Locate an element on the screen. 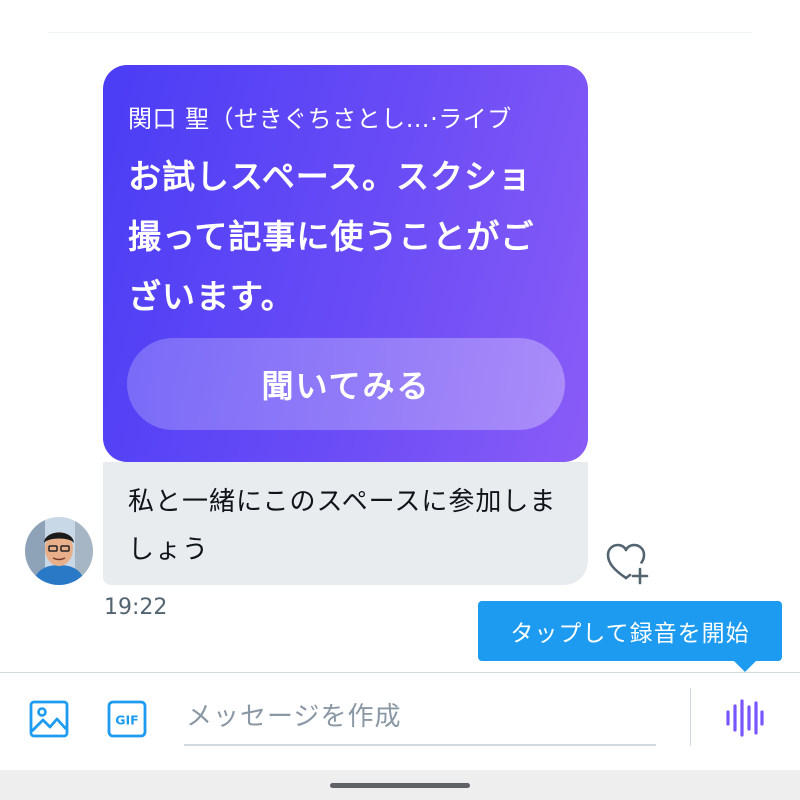 The image size is (800, 800). gif-icon-label: GIF is located at coordinates (126, 720).